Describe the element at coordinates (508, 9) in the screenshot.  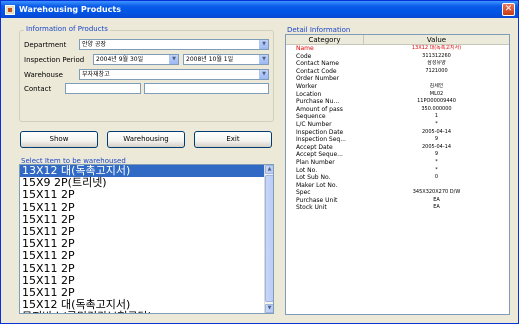
I see `close-button: ✕` at that location.